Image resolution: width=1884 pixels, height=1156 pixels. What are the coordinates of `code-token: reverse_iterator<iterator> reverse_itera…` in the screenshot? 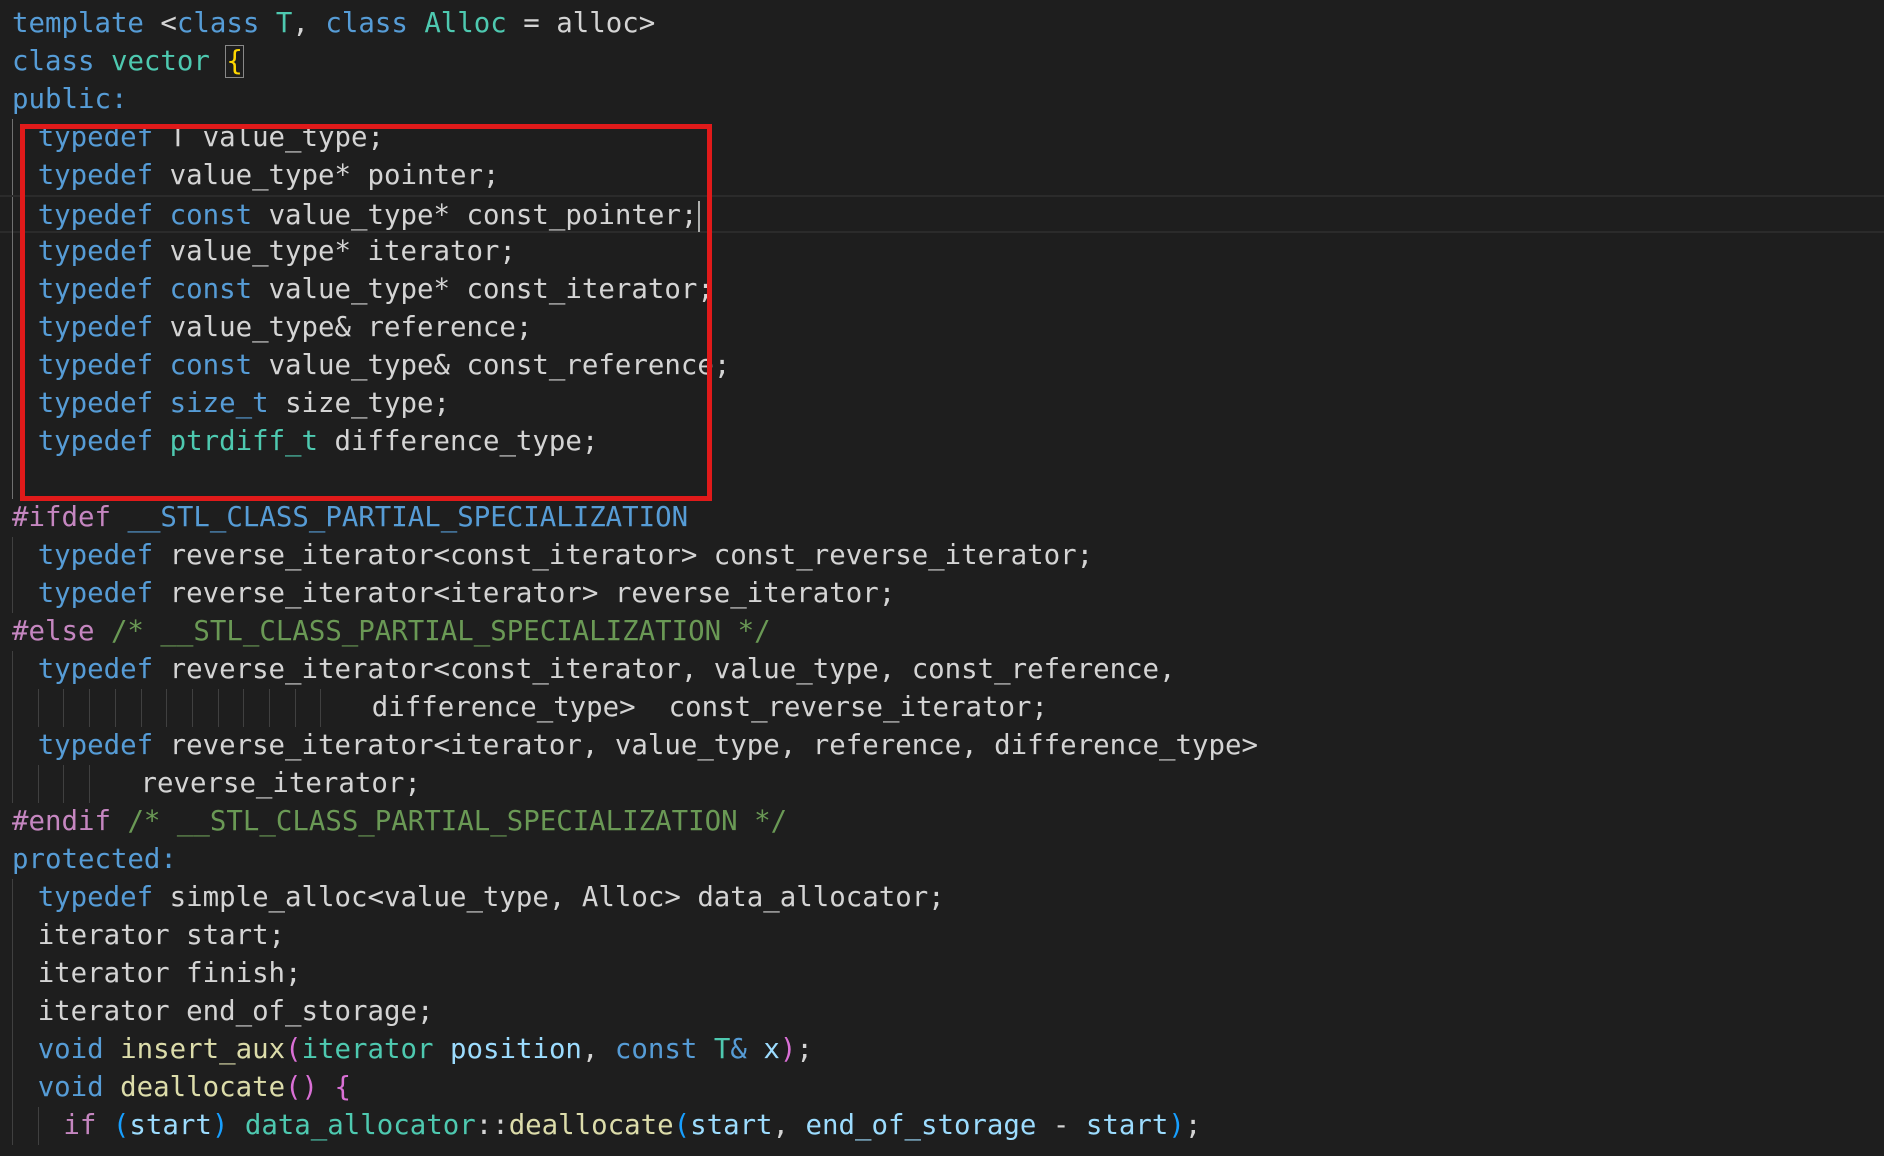 It's located at (524, 593).